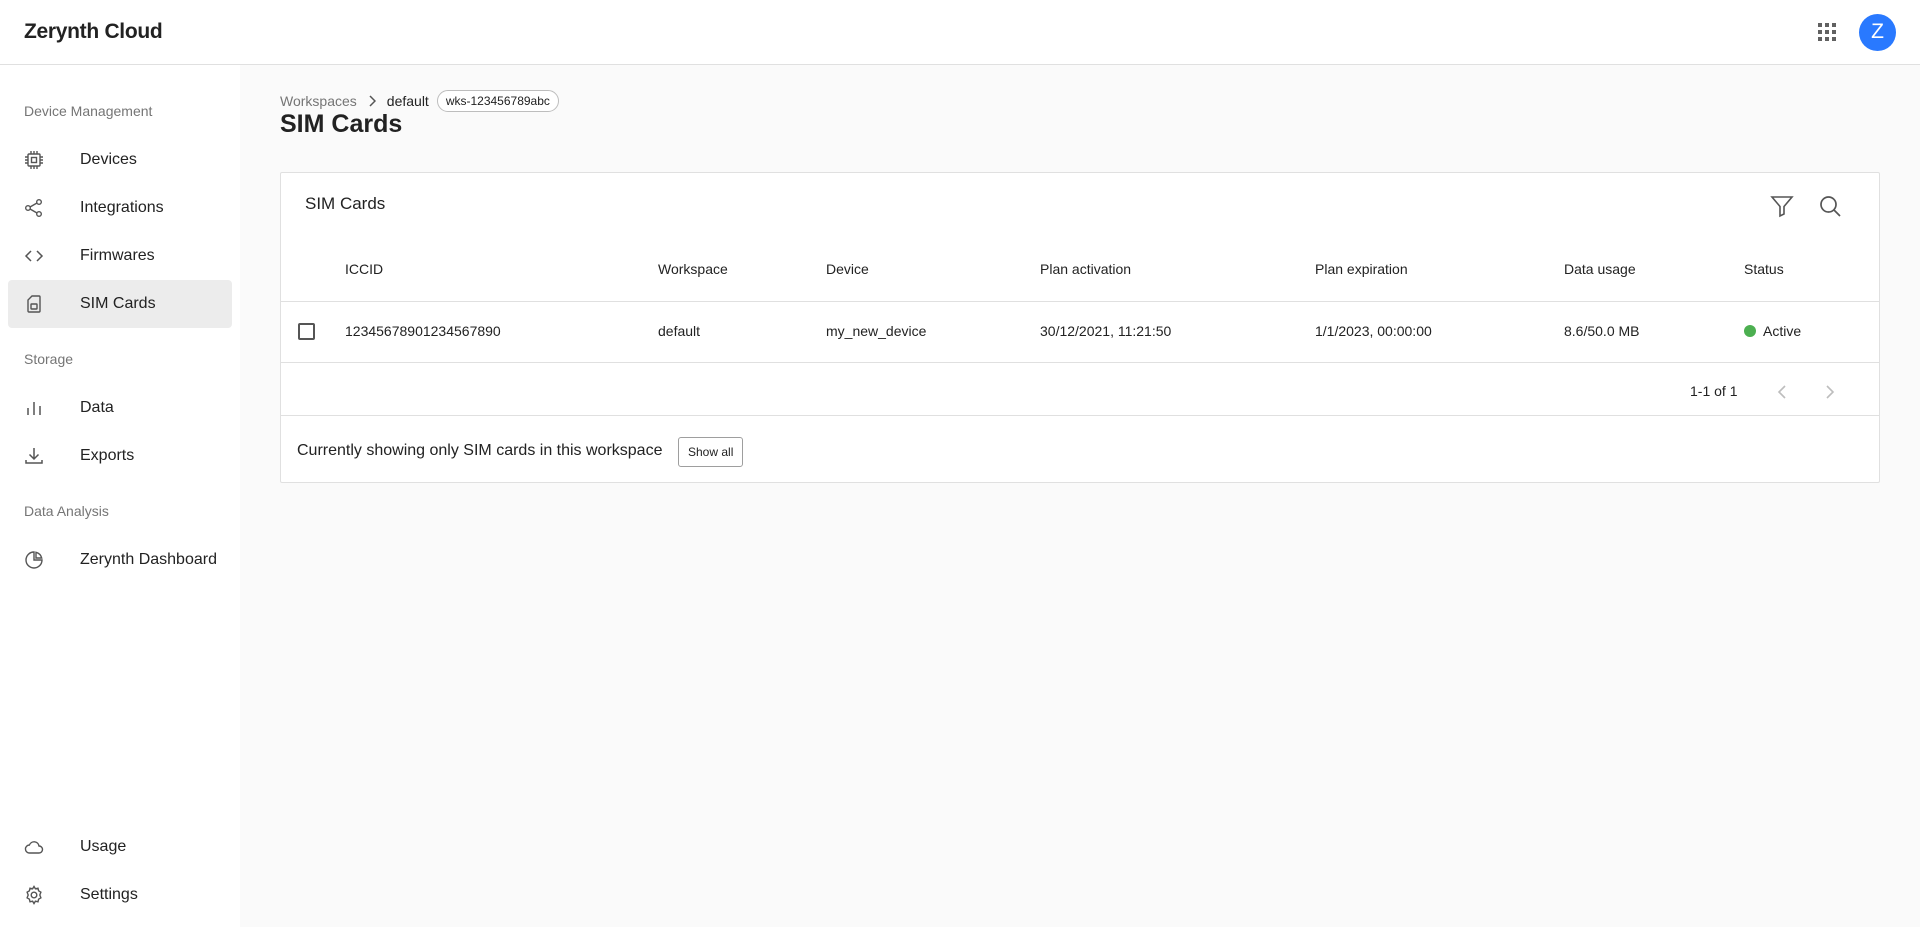  I want to click on row-checkbox, so click(306, 331).